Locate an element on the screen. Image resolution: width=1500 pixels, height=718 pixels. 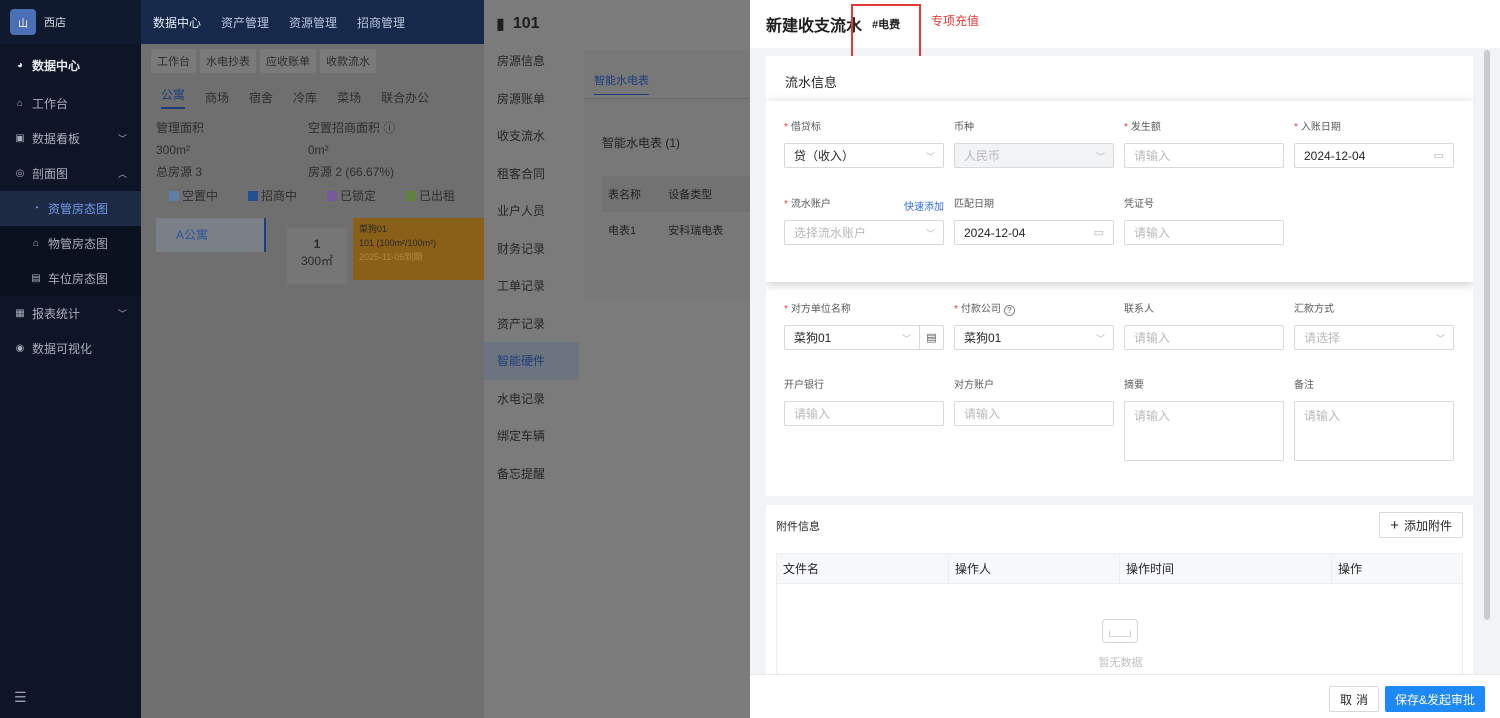
topnav-resource: 资源管理 is located at coordinates (313, 22).